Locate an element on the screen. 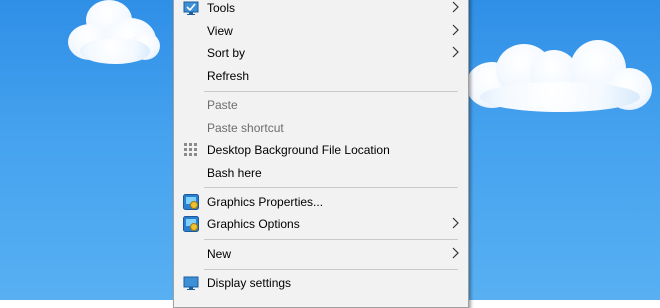  cloud-right is located at coordinates (561, 80).